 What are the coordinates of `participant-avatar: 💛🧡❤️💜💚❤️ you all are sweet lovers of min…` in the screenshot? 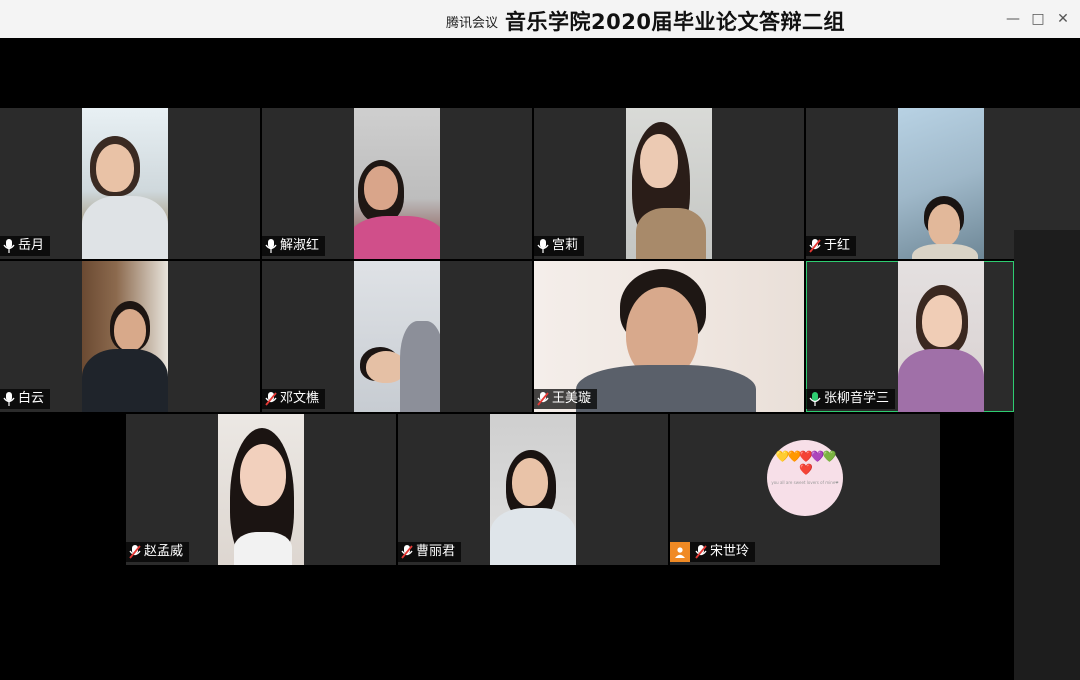 It's located at (805, 478).